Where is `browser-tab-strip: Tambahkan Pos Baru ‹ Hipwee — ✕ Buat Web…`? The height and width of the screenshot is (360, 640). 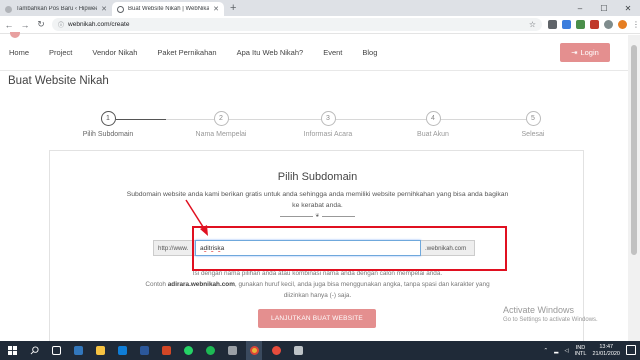 browser-tab-strip: Tambahkan Pos Baru ‹ Hipwee — ✕ Buat Web… is located at coordinates (320, 8).